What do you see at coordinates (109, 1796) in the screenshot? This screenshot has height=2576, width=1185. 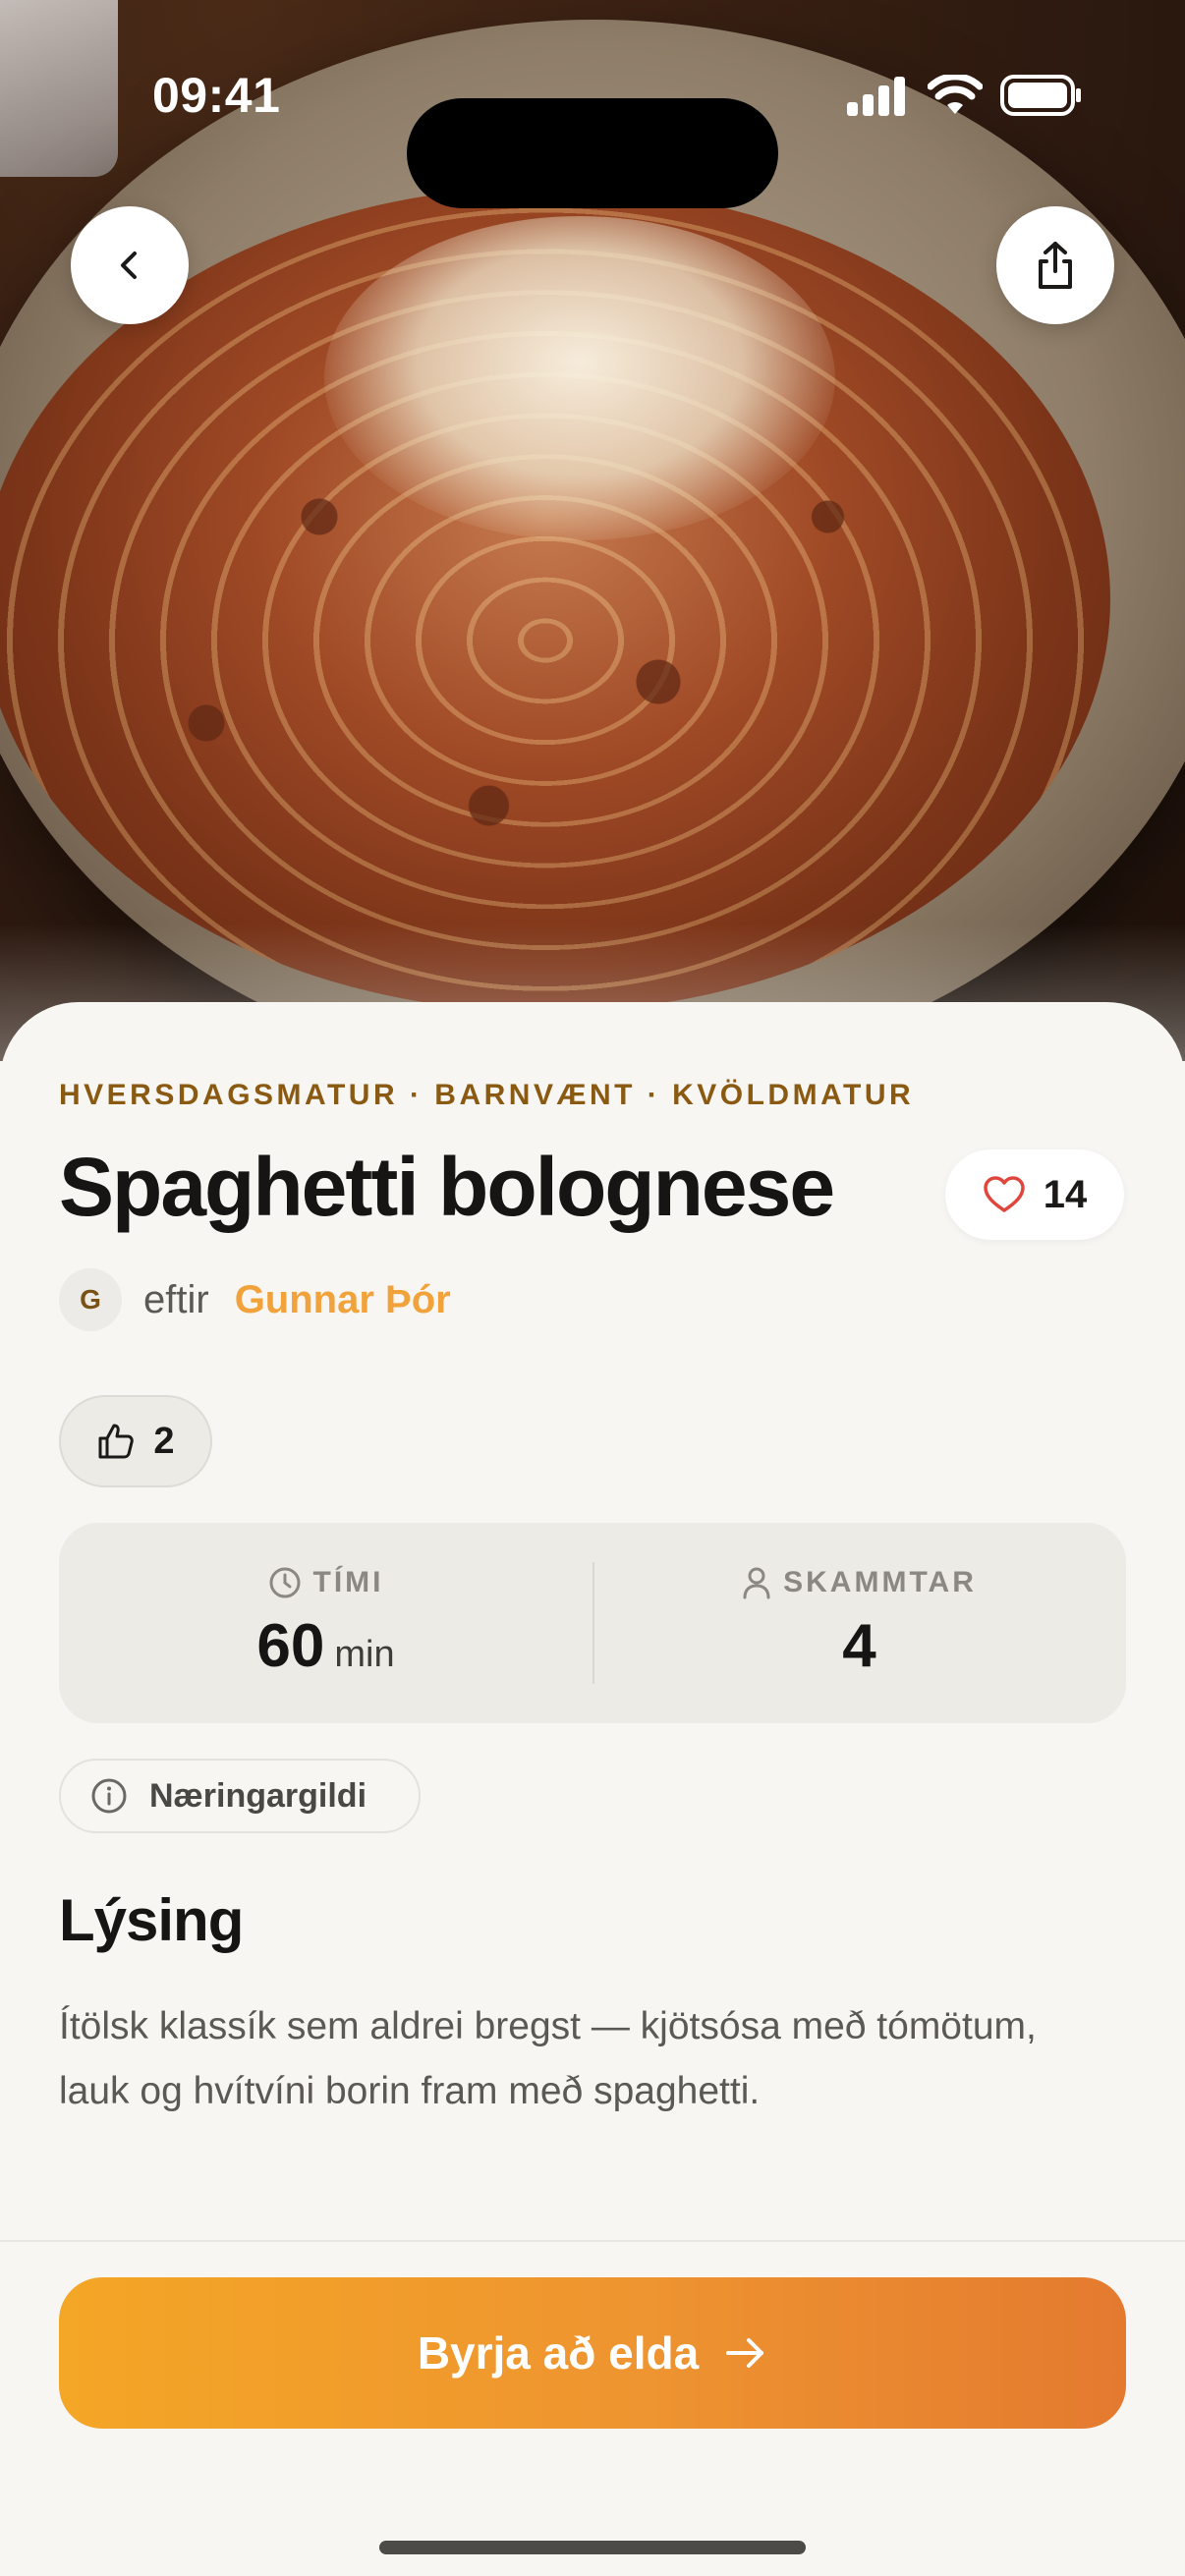 I see `info-icon` at bounding box center [109, 1796].